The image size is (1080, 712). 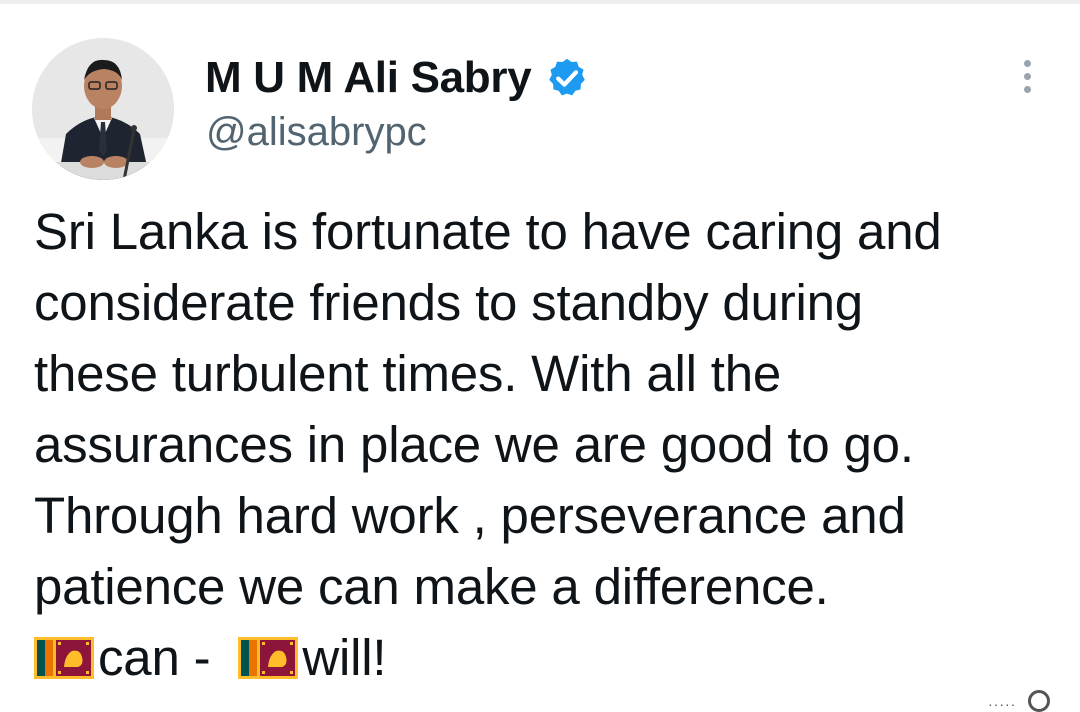 I want to click on translate-control-icon: ·····, so click(x=1020, y=699).